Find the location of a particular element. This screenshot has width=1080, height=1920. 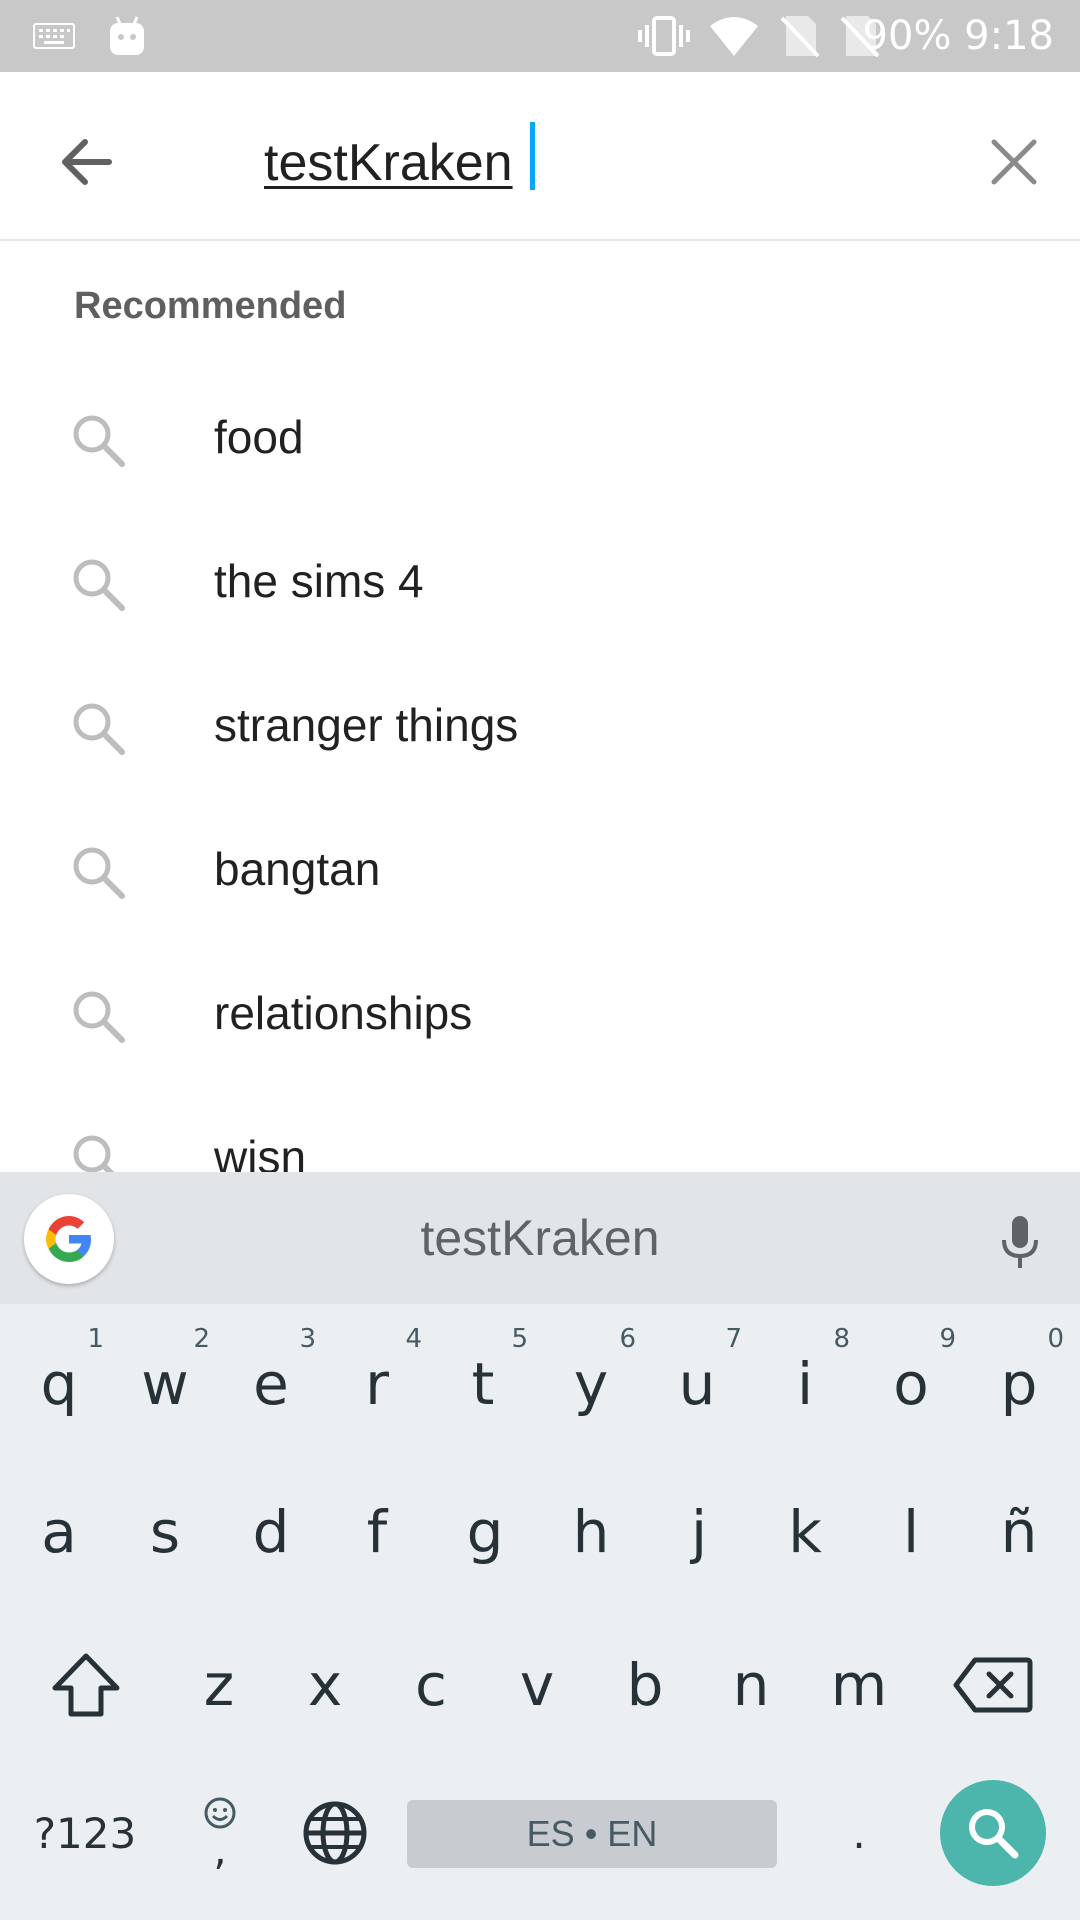

key-b: b is located at coordinates (645, 1685).